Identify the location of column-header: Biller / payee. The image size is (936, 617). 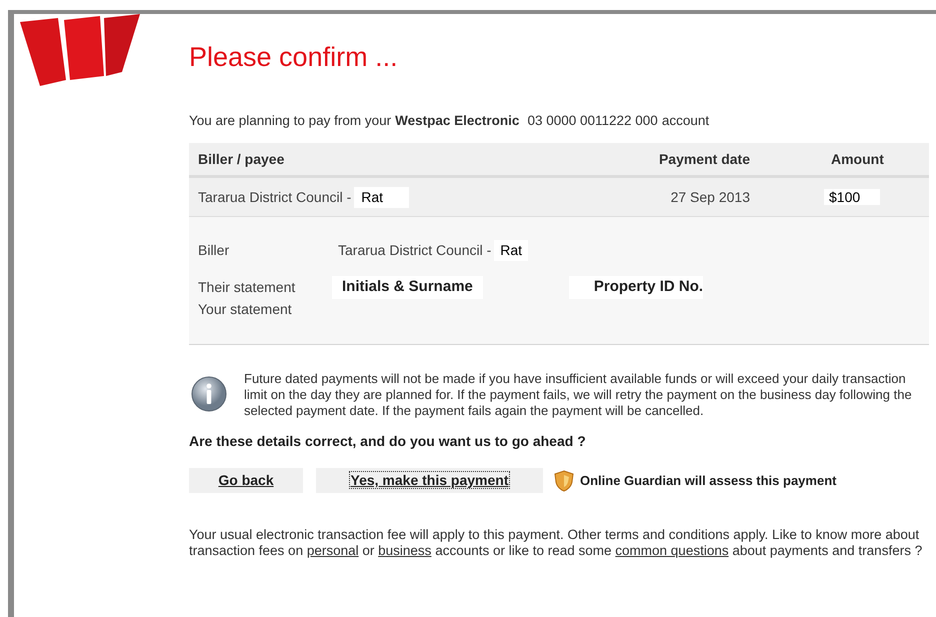
(241, 158).